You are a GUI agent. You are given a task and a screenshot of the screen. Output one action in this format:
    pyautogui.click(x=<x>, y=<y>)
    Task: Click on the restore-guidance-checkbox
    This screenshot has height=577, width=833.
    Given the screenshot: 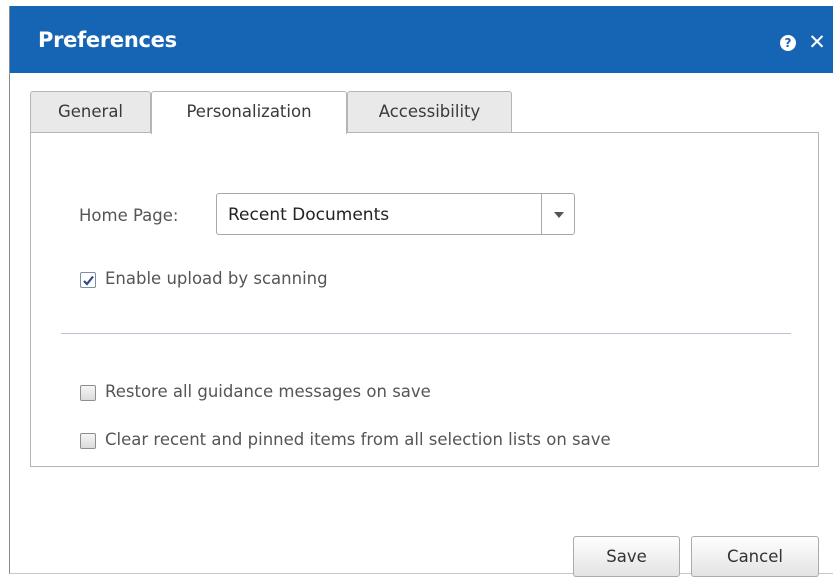 What is the action you would take?
    pyautogui.click(x=88, y=393)
    